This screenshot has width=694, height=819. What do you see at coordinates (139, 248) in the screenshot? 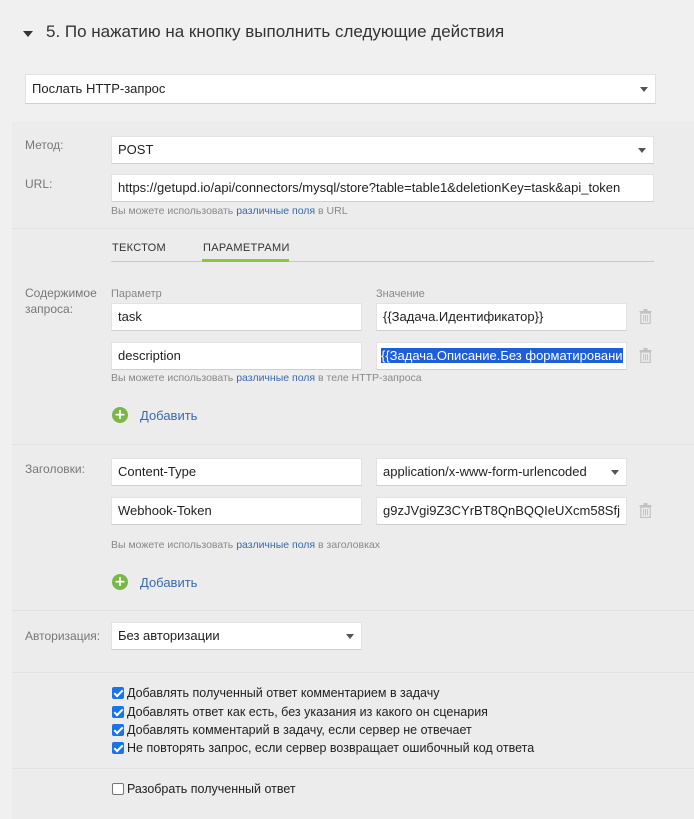
I see `tab-text: ТЕКСТОМ` at bounding box center [139, 248].